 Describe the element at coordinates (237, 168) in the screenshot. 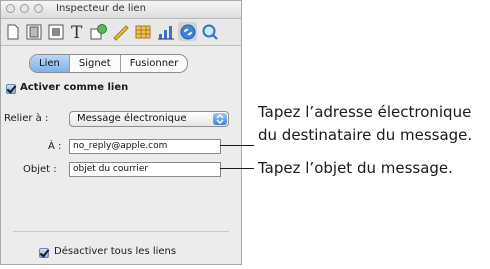

I see `callout-line-subject` at that location.